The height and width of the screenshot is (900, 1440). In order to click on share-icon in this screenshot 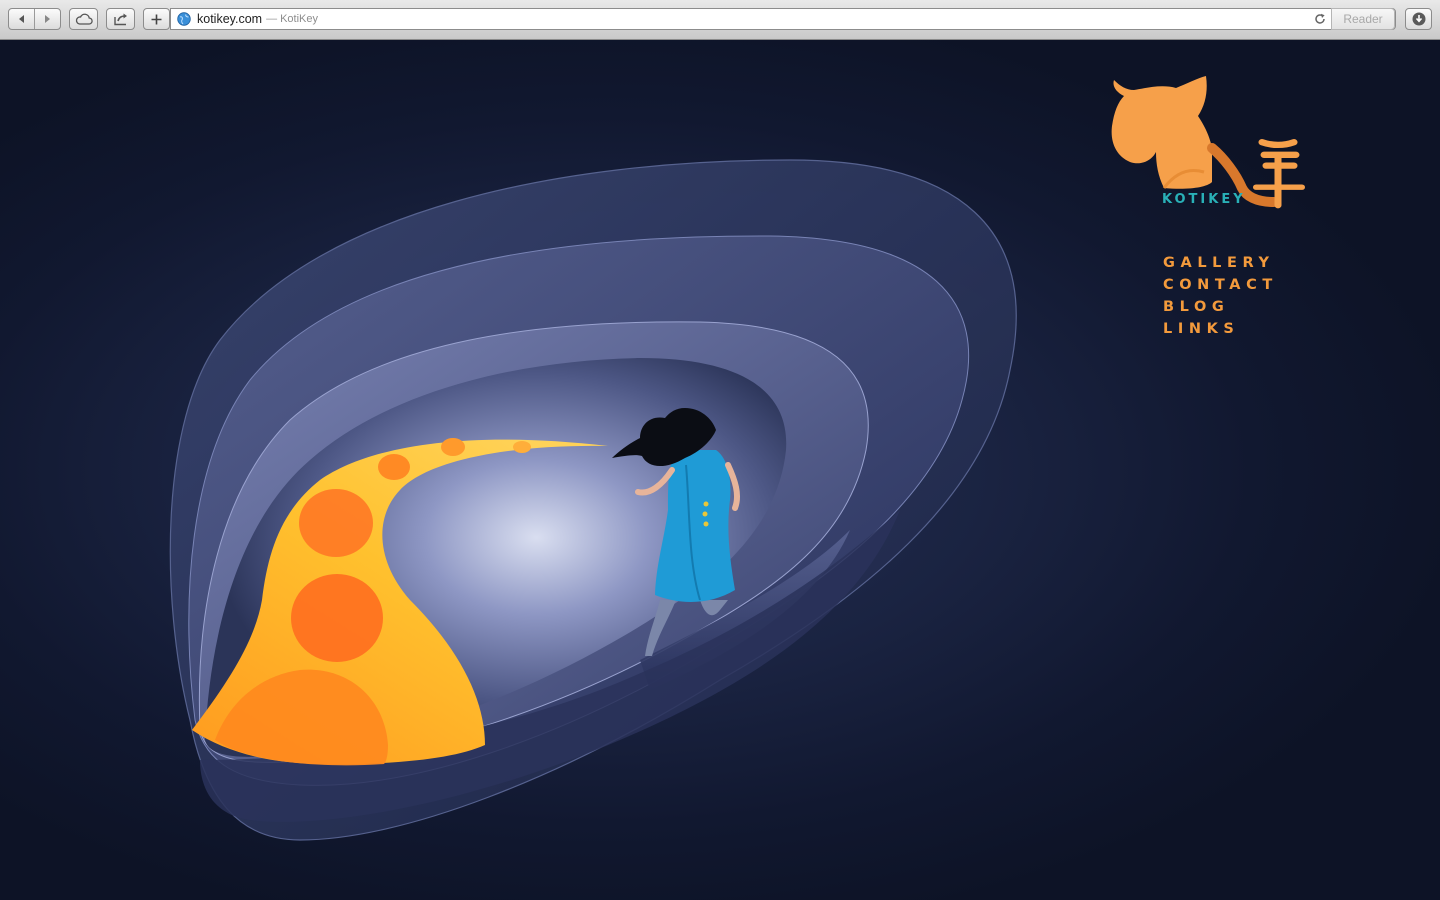, I will do `click(120, 19)`.